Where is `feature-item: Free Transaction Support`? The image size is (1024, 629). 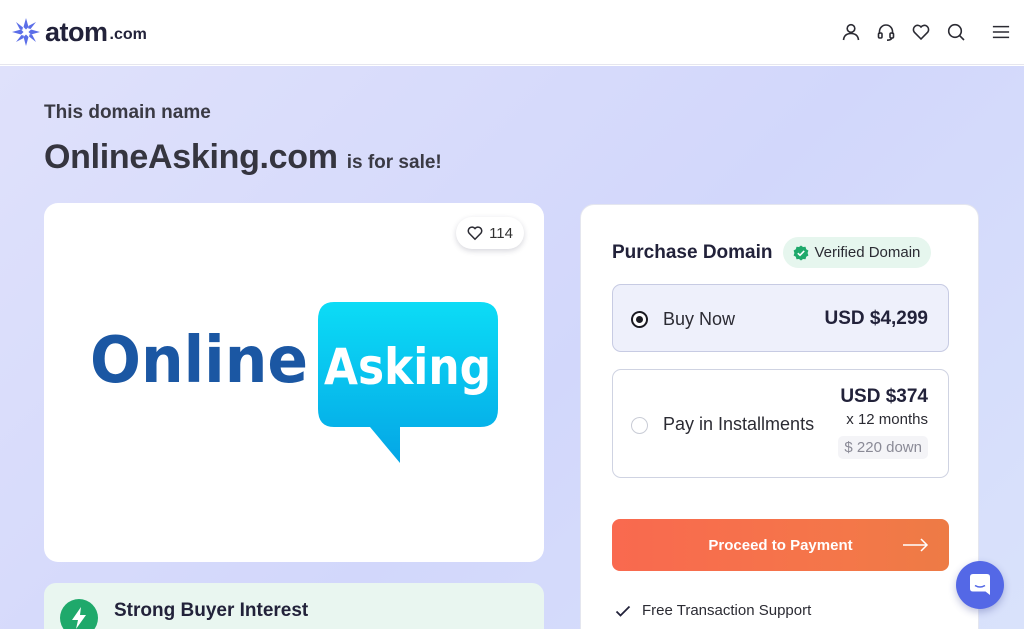
feature-item: Free Transaction Support is located at coordinates (713, 610).